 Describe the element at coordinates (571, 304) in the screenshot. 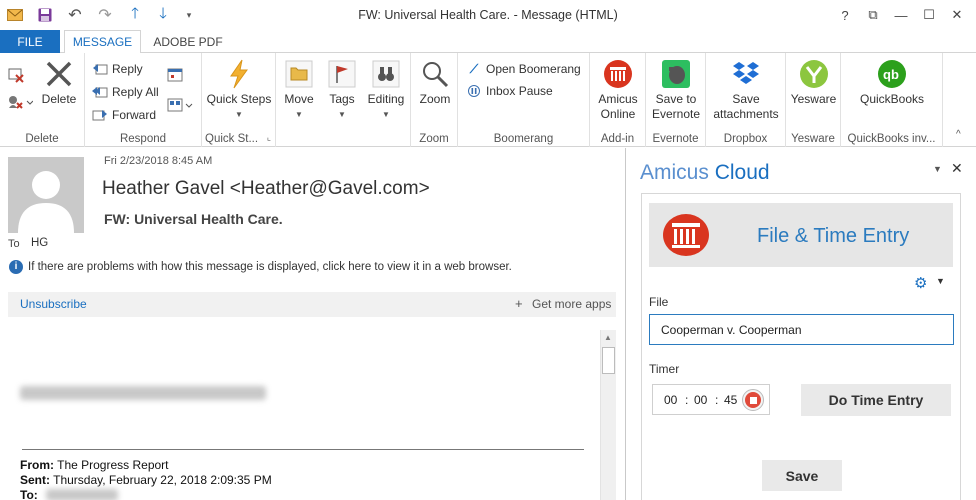

I see `get-more-apps-link: Get more apps` at that location.